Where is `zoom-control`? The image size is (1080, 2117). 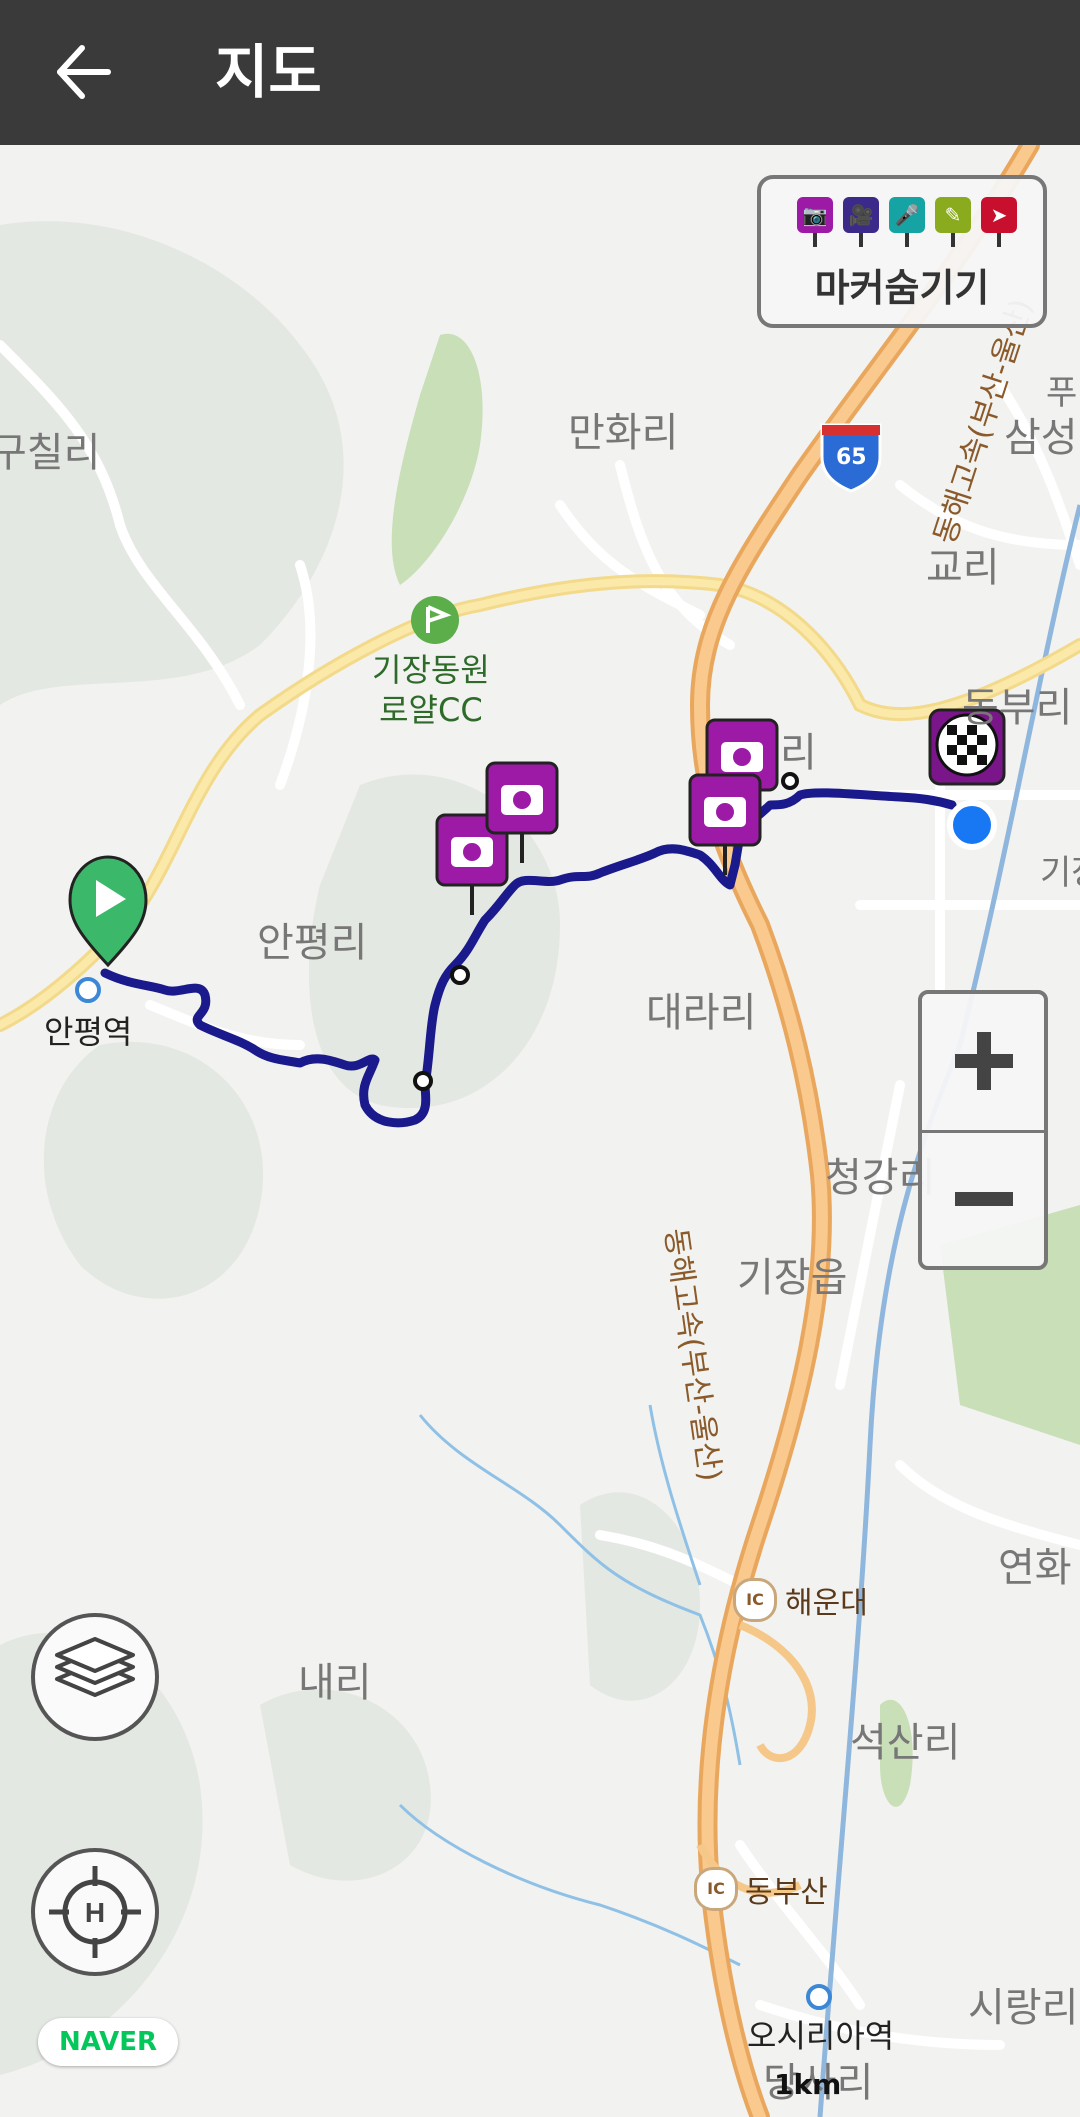
zoom-control is located at coordinates (983, 1130).